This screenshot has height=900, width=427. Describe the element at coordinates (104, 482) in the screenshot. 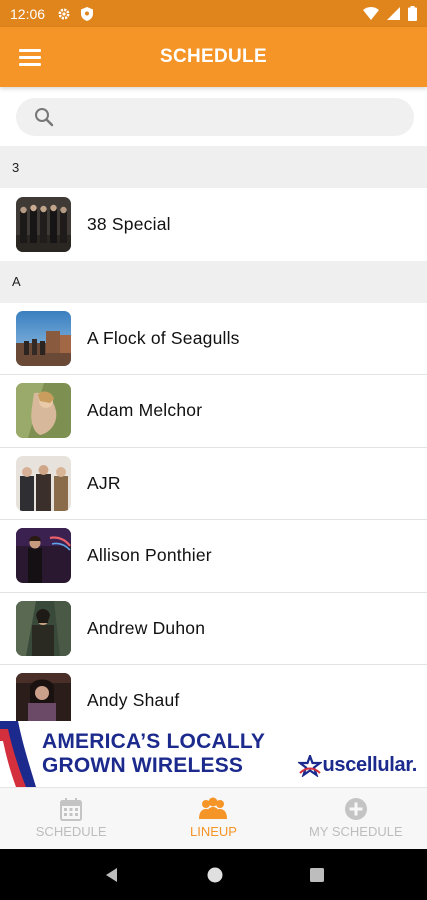

I see `artist-name: AJR` at that location.